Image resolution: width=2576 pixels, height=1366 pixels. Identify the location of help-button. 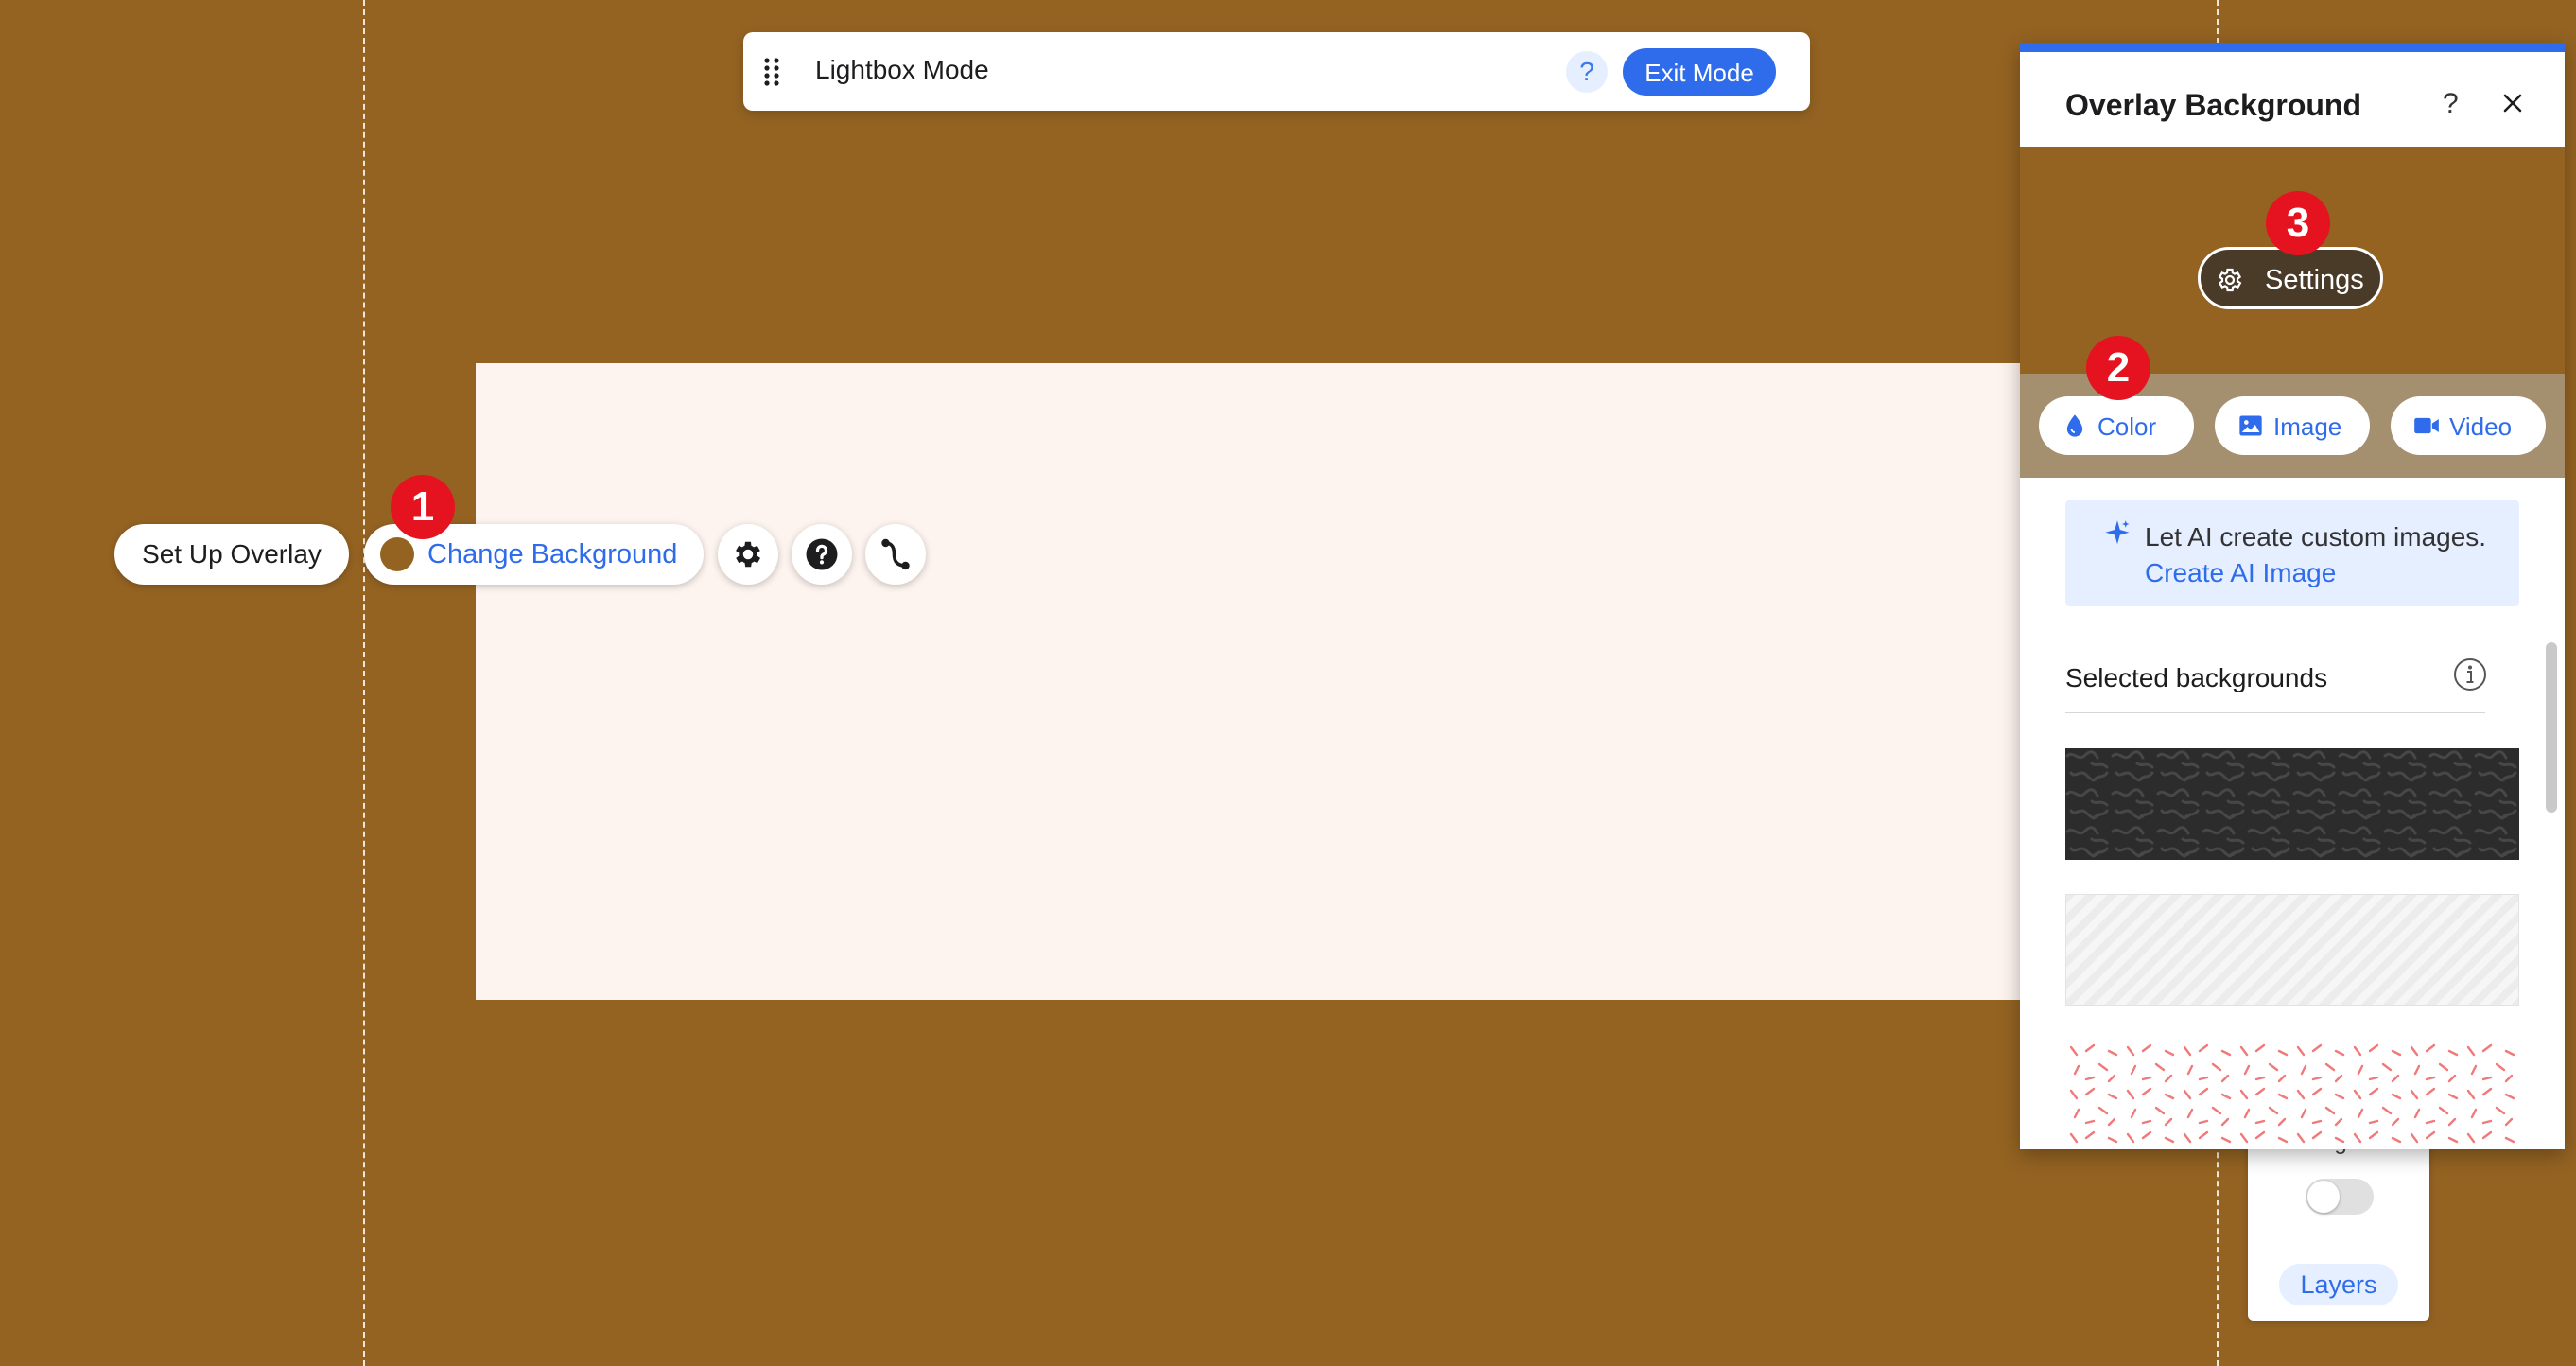
(822, 554).